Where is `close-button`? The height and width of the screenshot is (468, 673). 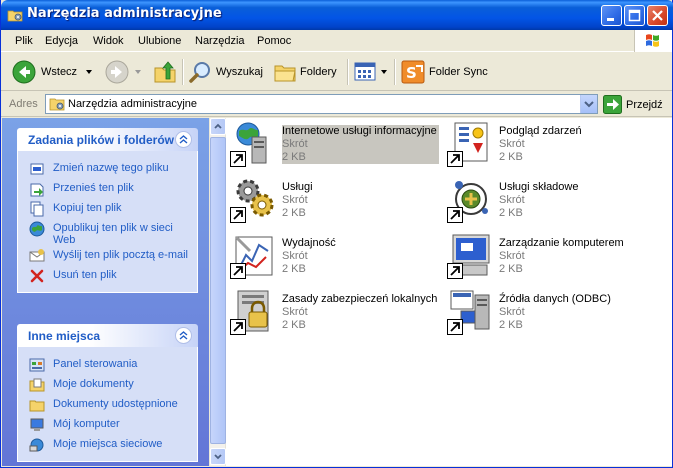 close-button is located at coordinates (657, 15).